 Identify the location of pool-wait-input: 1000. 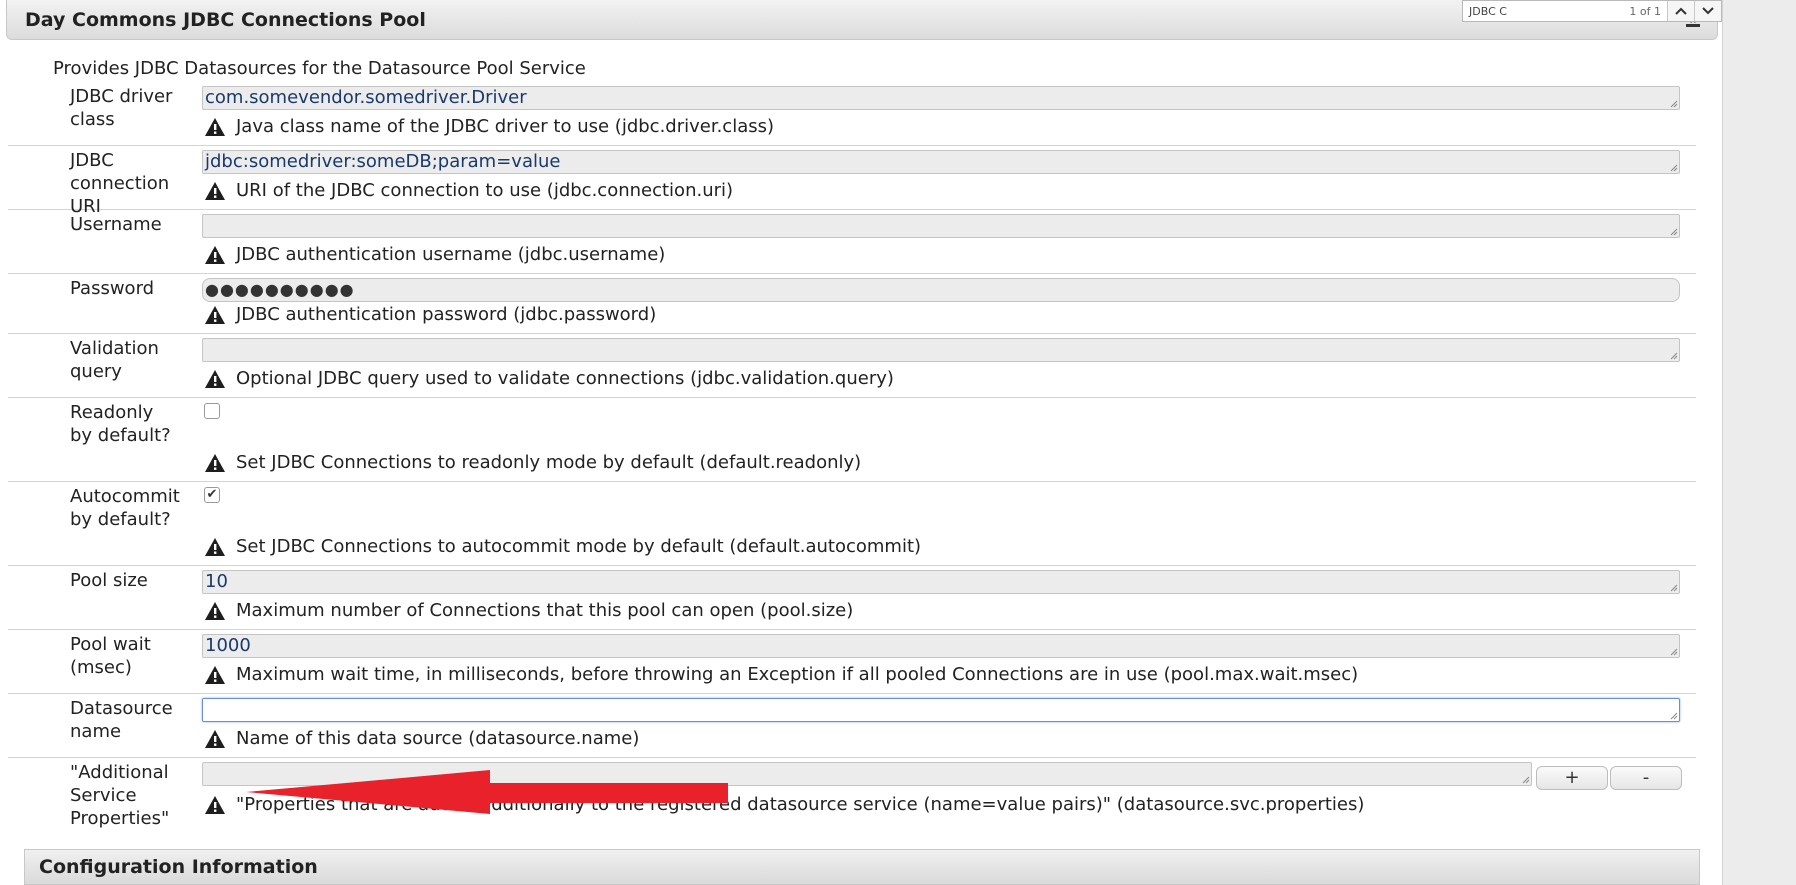
(941, 646).